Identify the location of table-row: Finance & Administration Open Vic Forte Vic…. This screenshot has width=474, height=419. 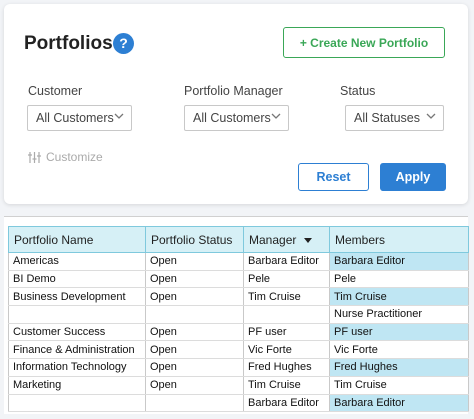
(238, 350).